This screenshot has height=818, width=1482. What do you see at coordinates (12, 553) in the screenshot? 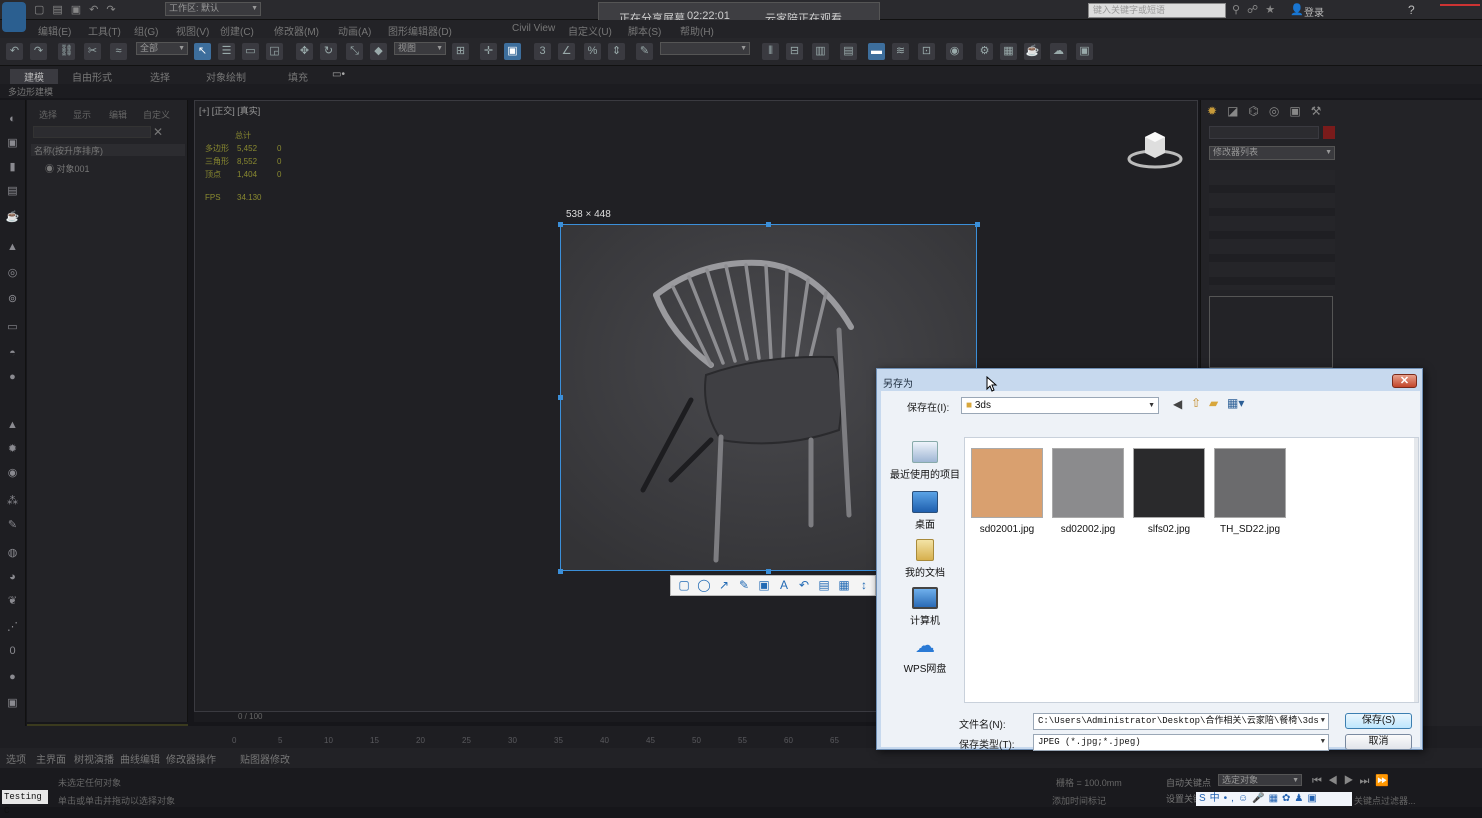
I see `camera-icon: ◍` at bounding box center [12, 553].